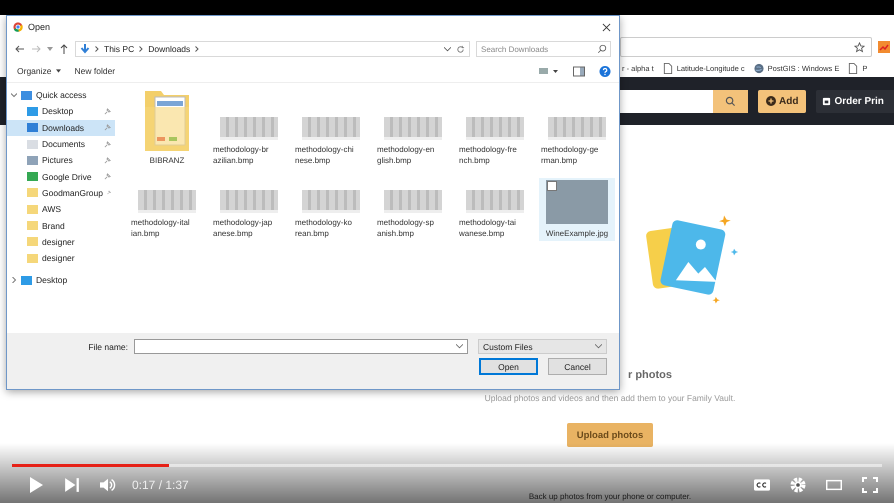  I want to click on sidebar-item: Quick access, so click(61, 95).